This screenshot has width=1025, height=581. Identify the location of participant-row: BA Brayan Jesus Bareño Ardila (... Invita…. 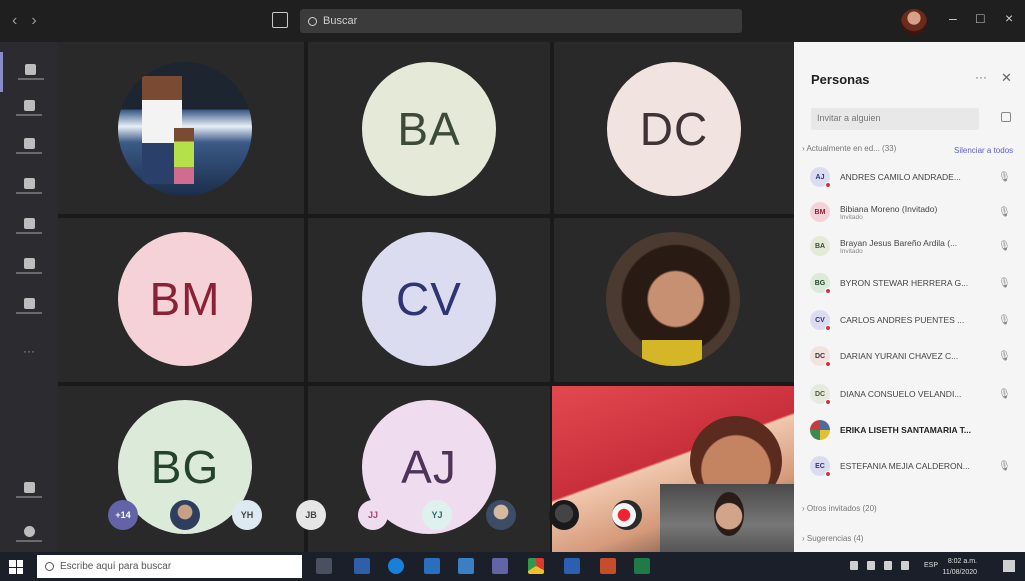
(915, 246).